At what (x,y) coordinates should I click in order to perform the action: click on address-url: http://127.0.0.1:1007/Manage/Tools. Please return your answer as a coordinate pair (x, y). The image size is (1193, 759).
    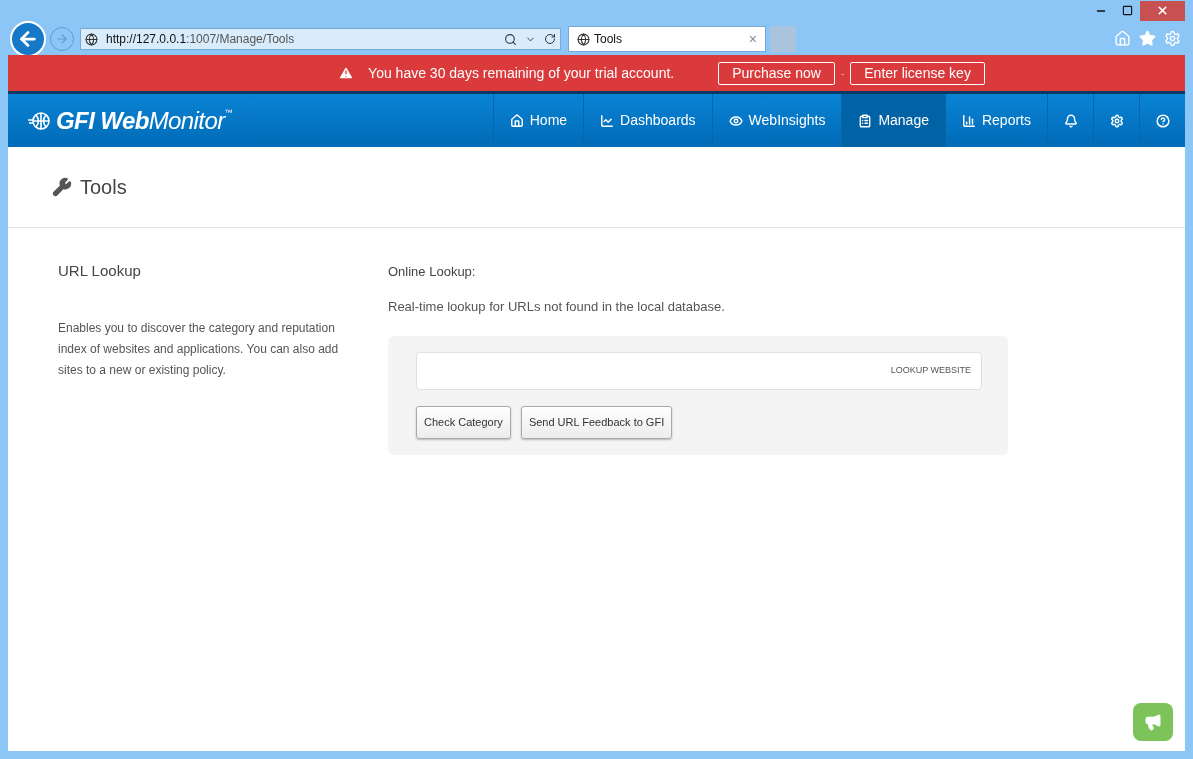
    Looking at the image, I should click on (201, 39).